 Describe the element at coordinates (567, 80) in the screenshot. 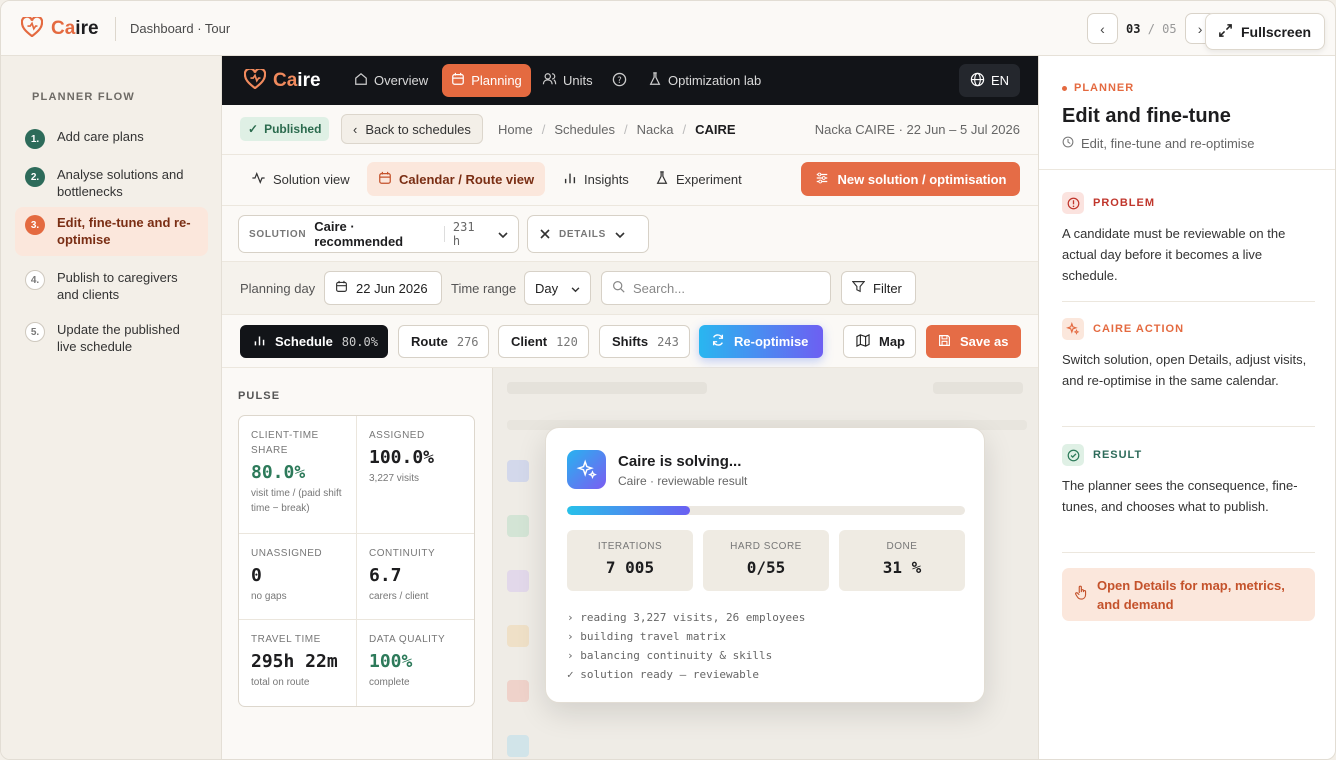

I see `nav-units: Units` at that location.